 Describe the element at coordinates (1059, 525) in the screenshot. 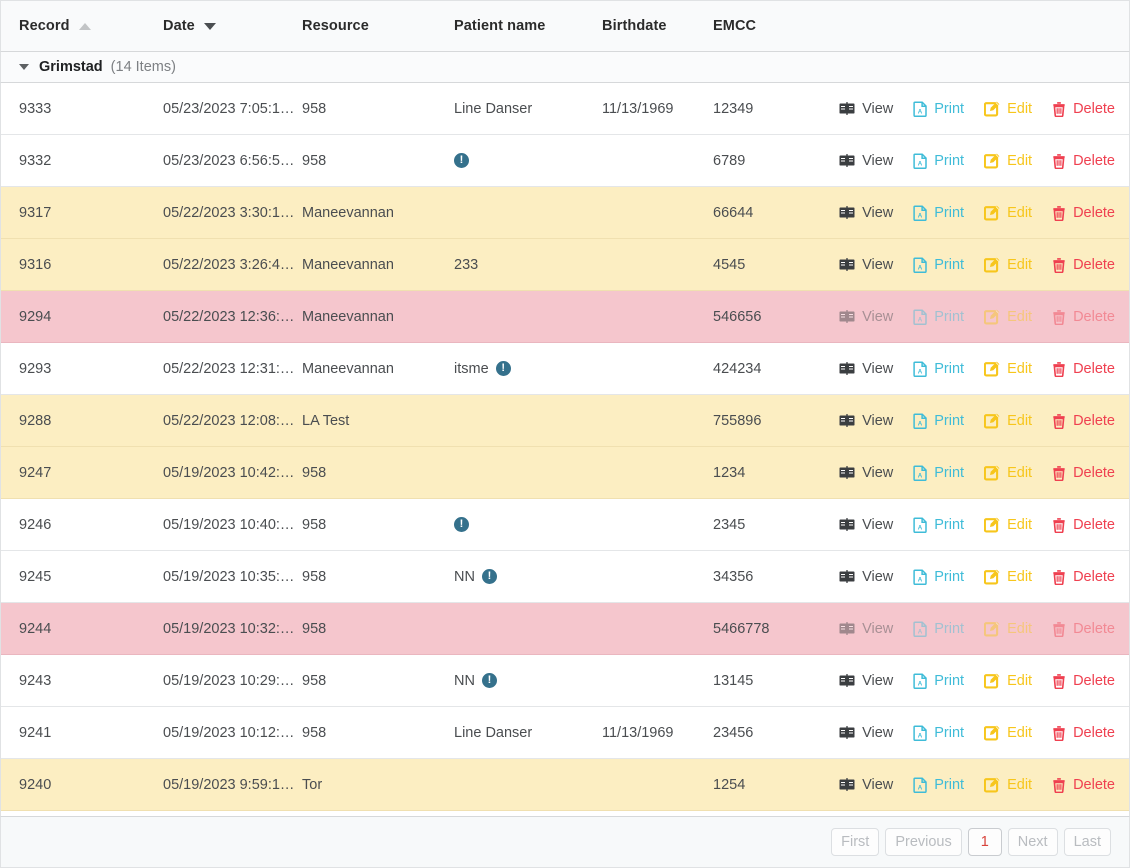

I see `trash-icon` at that location.